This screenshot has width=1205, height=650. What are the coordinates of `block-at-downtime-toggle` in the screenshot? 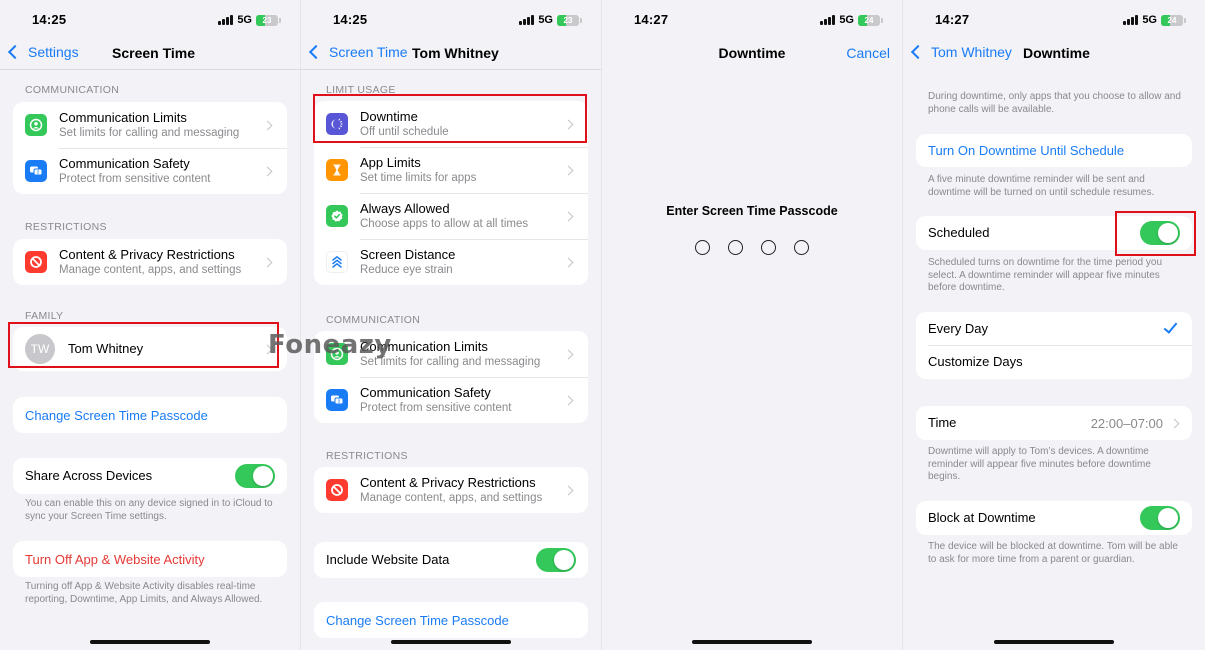 It's located at (1160, 518).